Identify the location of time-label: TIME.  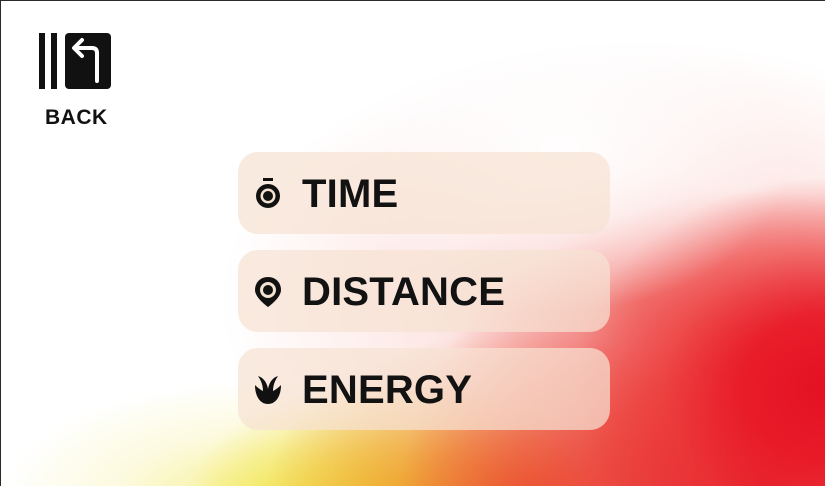
(350, 194).